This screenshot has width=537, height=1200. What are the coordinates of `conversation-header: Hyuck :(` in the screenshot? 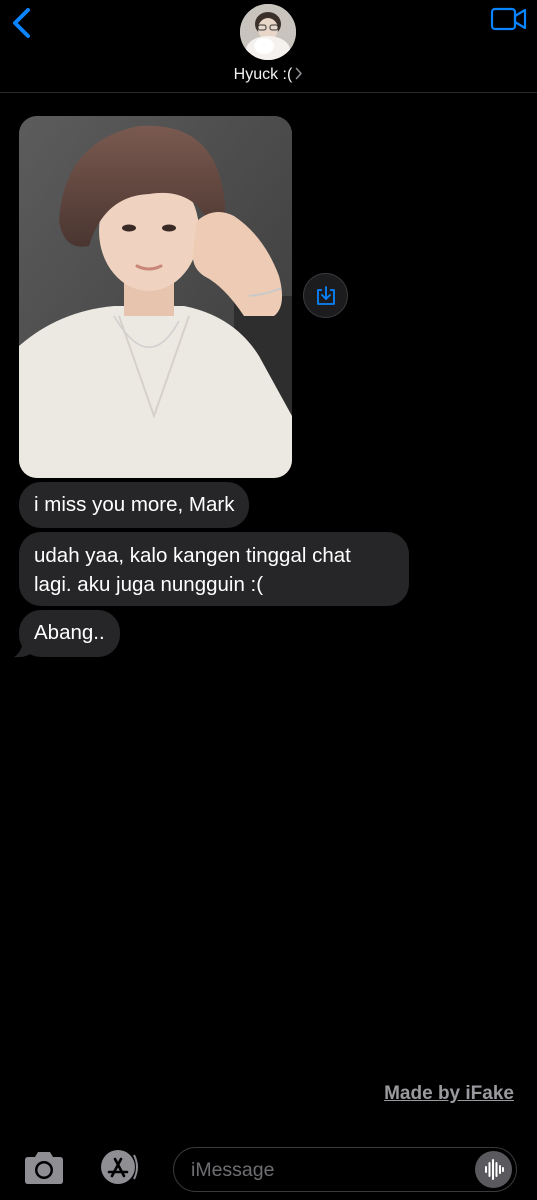 It's located at (268, 46).